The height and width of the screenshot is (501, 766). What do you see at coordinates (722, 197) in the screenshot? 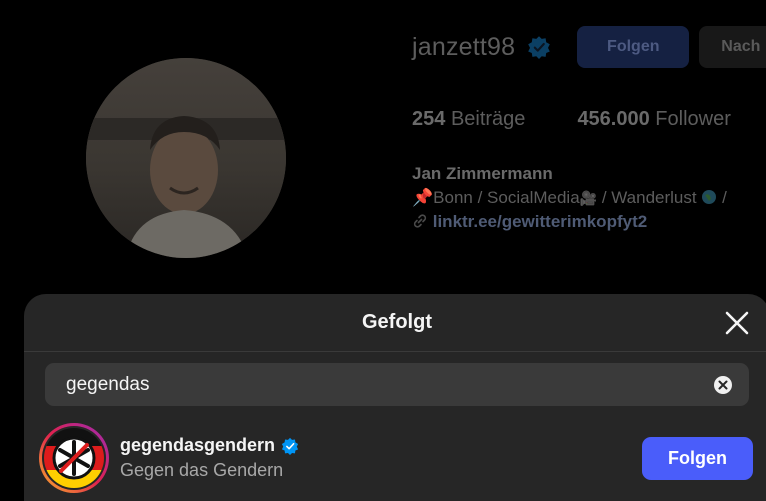
I see `bio-tail: /` at bounding box center [722, 197].